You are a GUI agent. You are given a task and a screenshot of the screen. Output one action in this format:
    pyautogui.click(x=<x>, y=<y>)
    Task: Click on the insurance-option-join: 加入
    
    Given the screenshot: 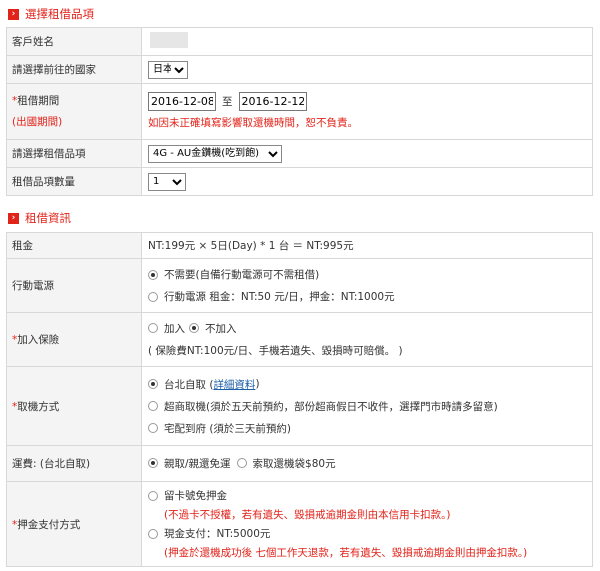 What is the action you would take?
    pyautogui.click(x=166, y=328)
    